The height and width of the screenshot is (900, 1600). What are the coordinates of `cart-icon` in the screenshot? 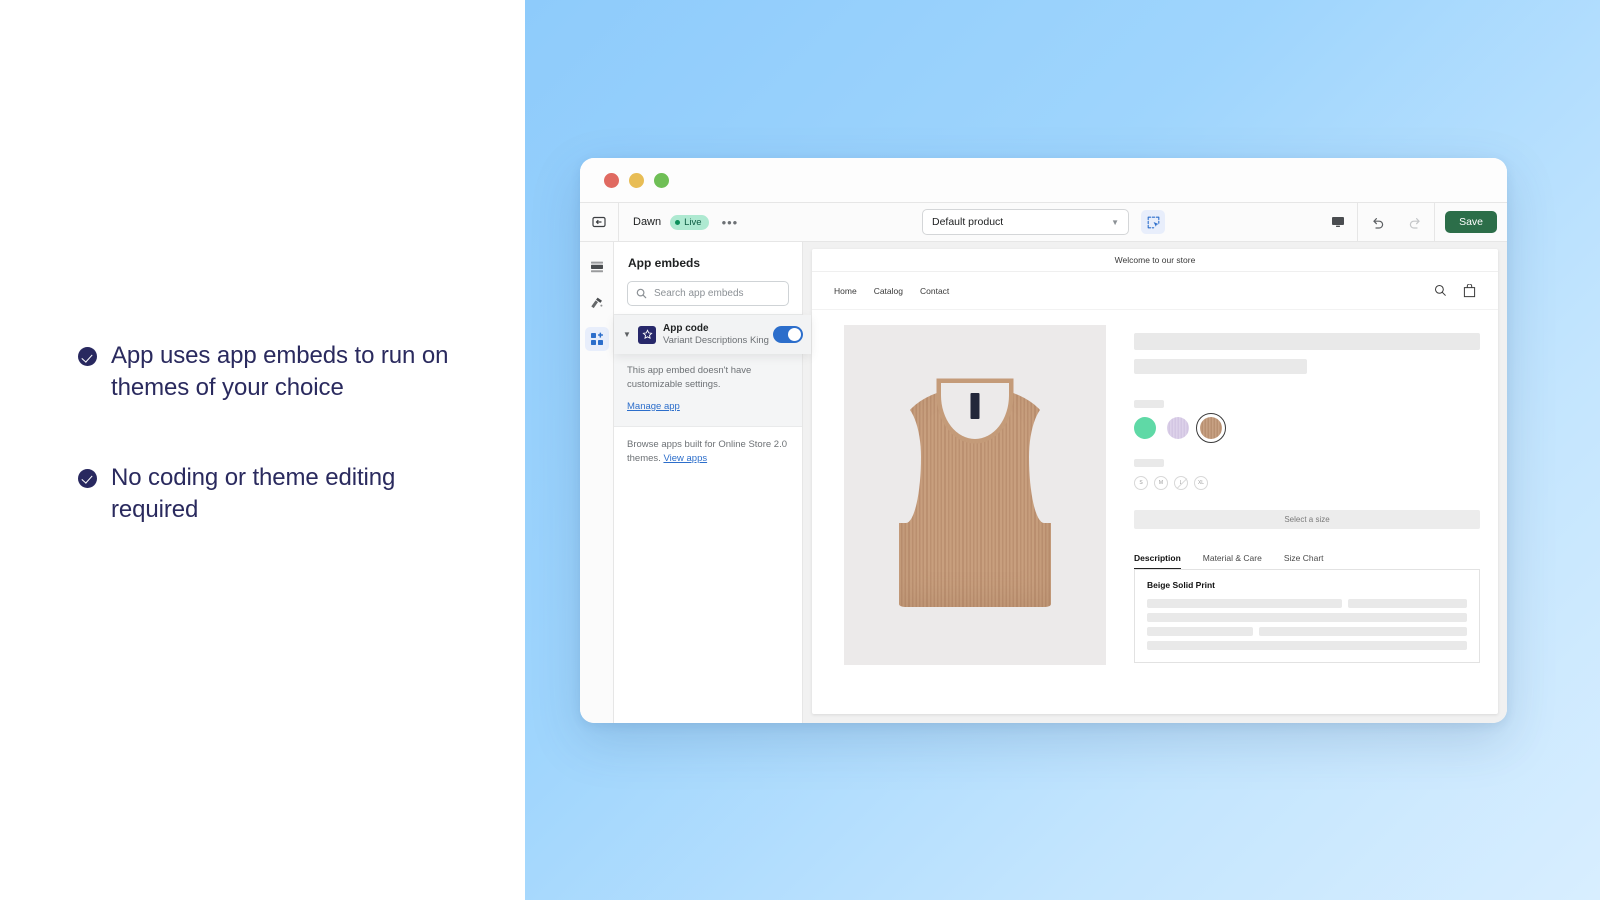 It's located at (1469, 290).